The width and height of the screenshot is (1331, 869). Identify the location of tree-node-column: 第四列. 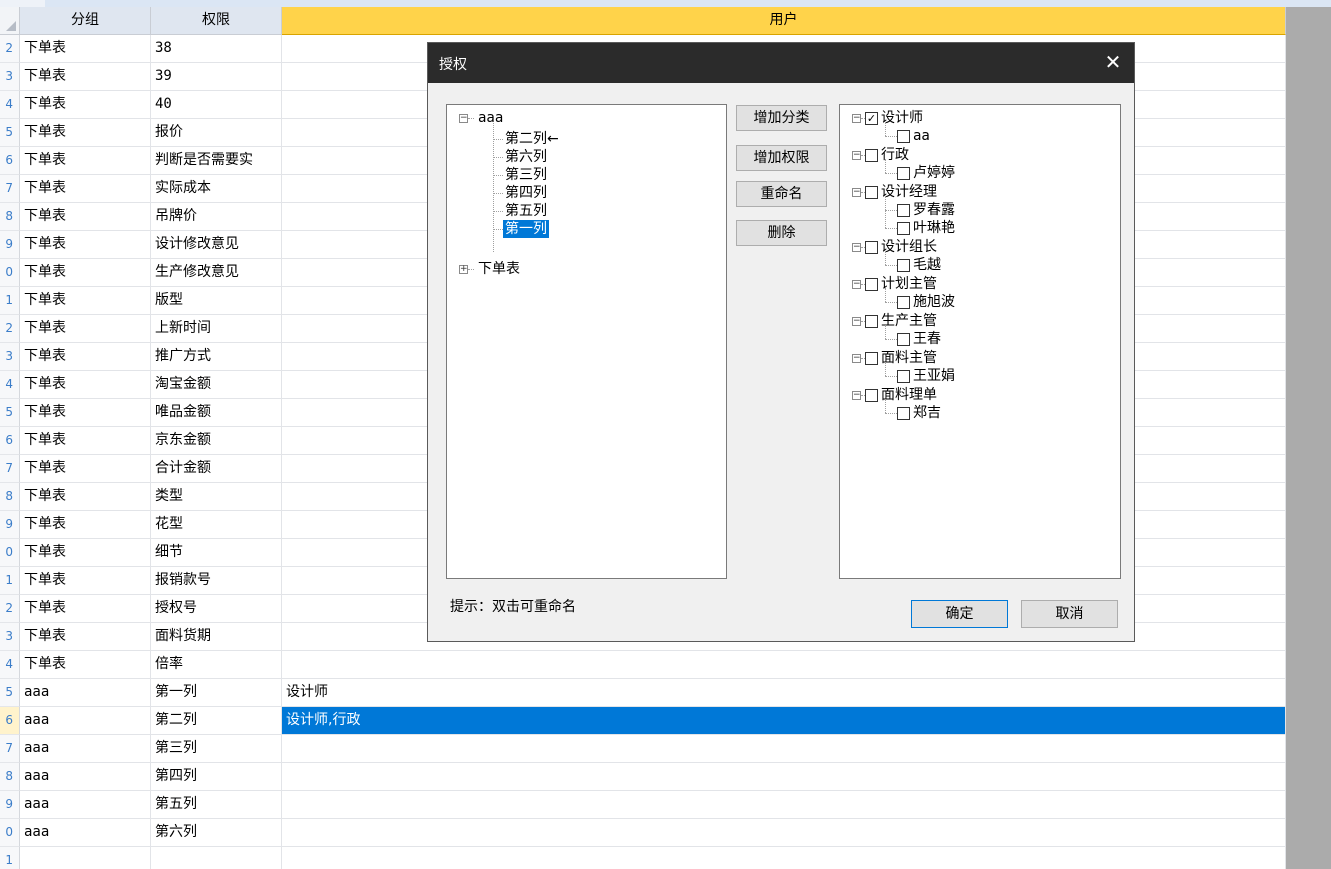
(526, 193).